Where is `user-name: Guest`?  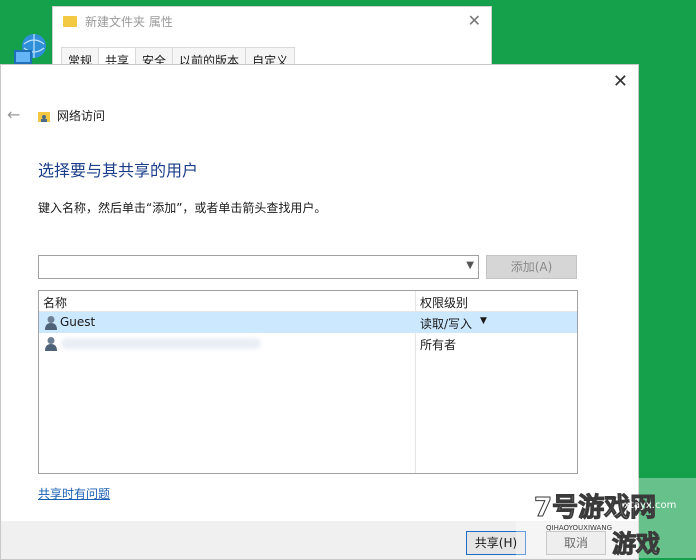
user-name: Guest is located at coordinates (78, 322).